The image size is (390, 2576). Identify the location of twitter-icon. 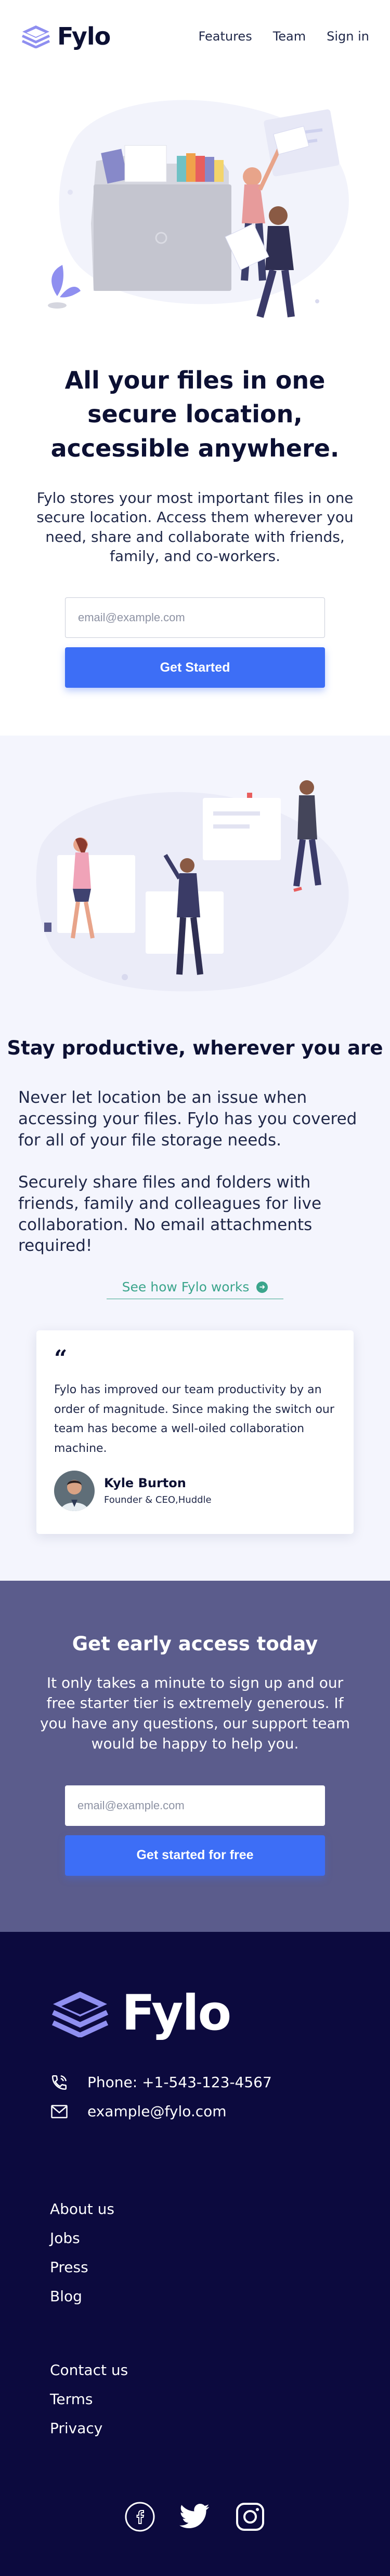
(195, 2516).